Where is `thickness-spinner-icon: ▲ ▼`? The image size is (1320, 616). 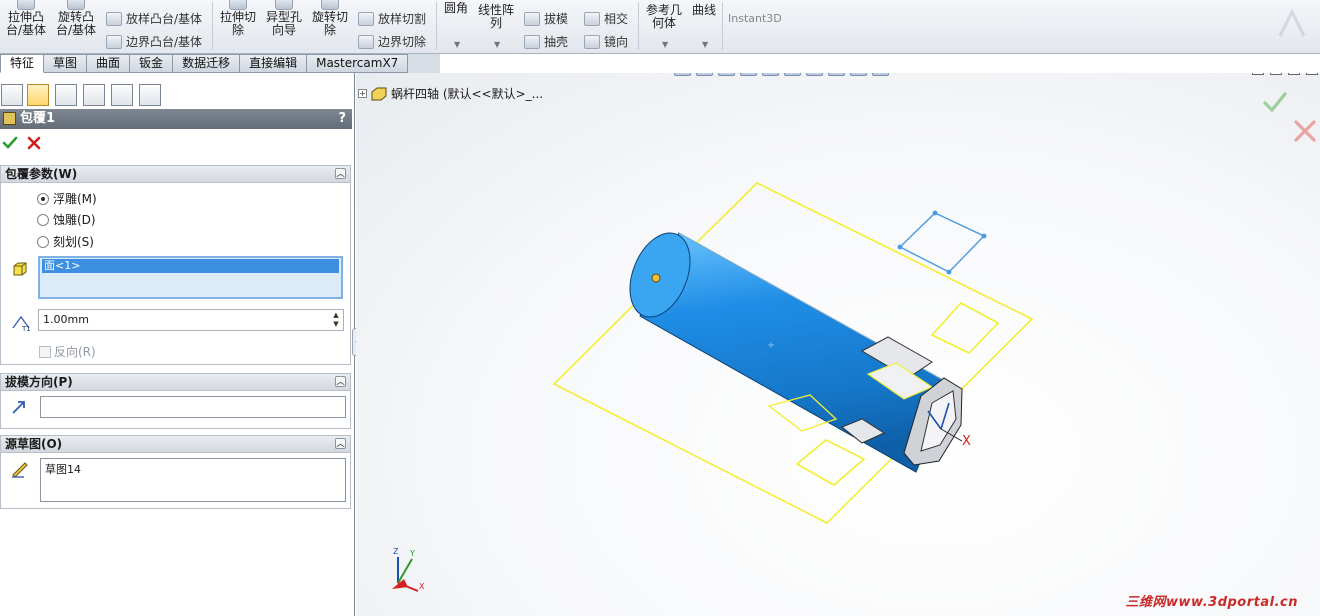 thickness-spinner-icon: ▲ ▼ is located at coordinates (336, 320).